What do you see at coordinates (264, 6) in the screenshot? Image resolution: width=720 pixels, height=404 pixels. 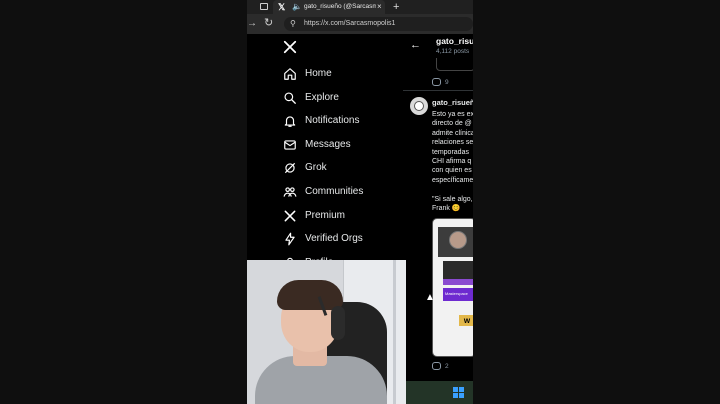 I see `tab-actions-icon` at bounding box center [264, 6].